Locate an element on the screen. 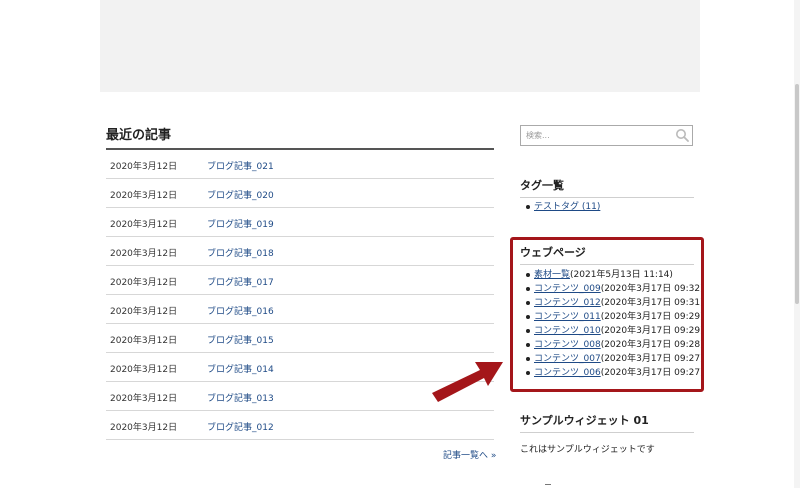 This screenshot has width=800, height=488. tag-link: テストタグ (11) is located at coordinates (567, 207).